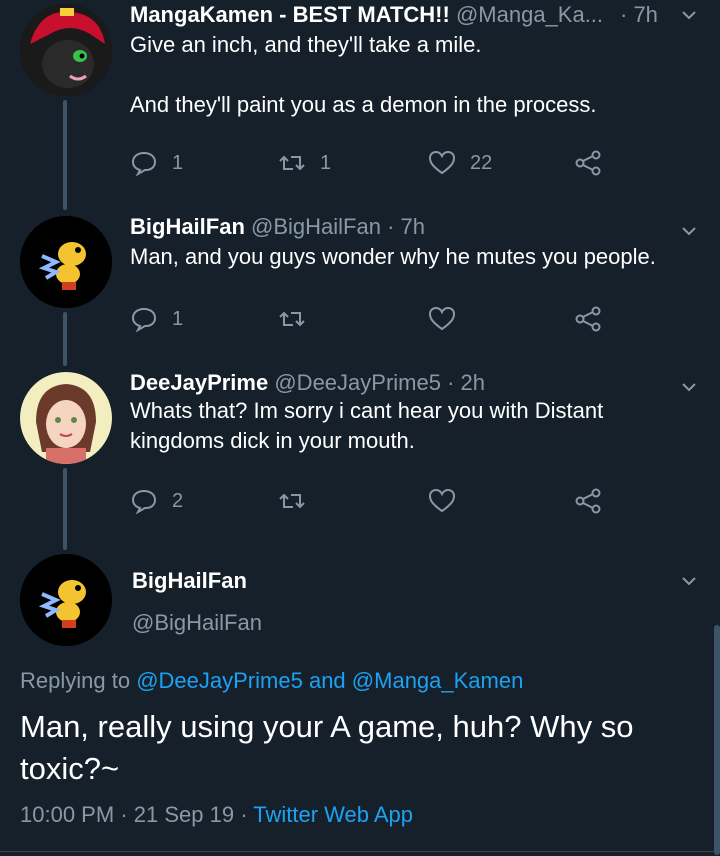  Describe the element at coordinates (360, 851) in the screenshot. I see `divider` at that location.